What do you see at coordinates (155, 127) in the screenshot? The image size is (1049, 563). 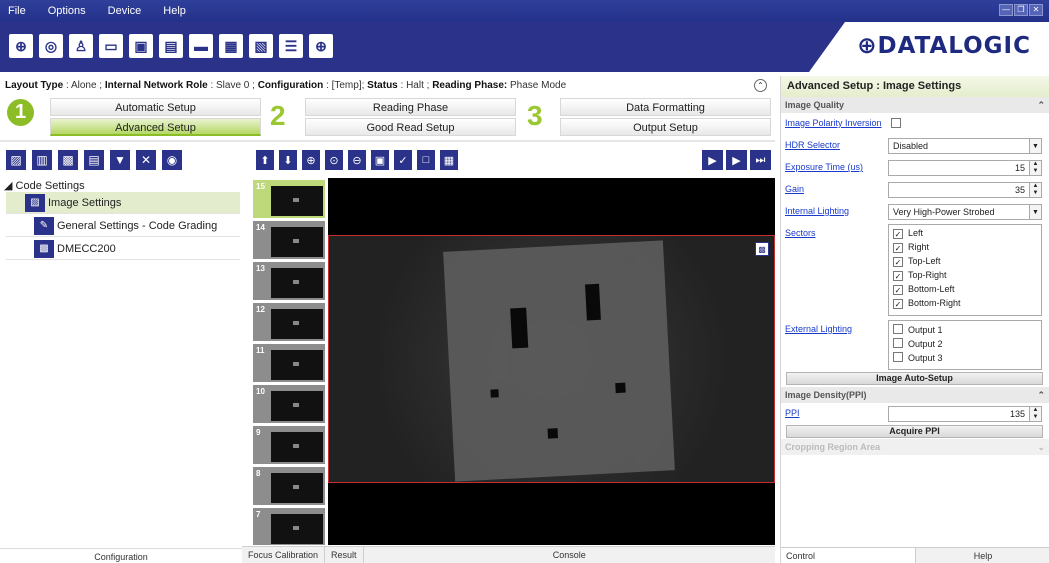 I see `advanced-setup-button: Advanced Setup` at bounding box center [155, 127].